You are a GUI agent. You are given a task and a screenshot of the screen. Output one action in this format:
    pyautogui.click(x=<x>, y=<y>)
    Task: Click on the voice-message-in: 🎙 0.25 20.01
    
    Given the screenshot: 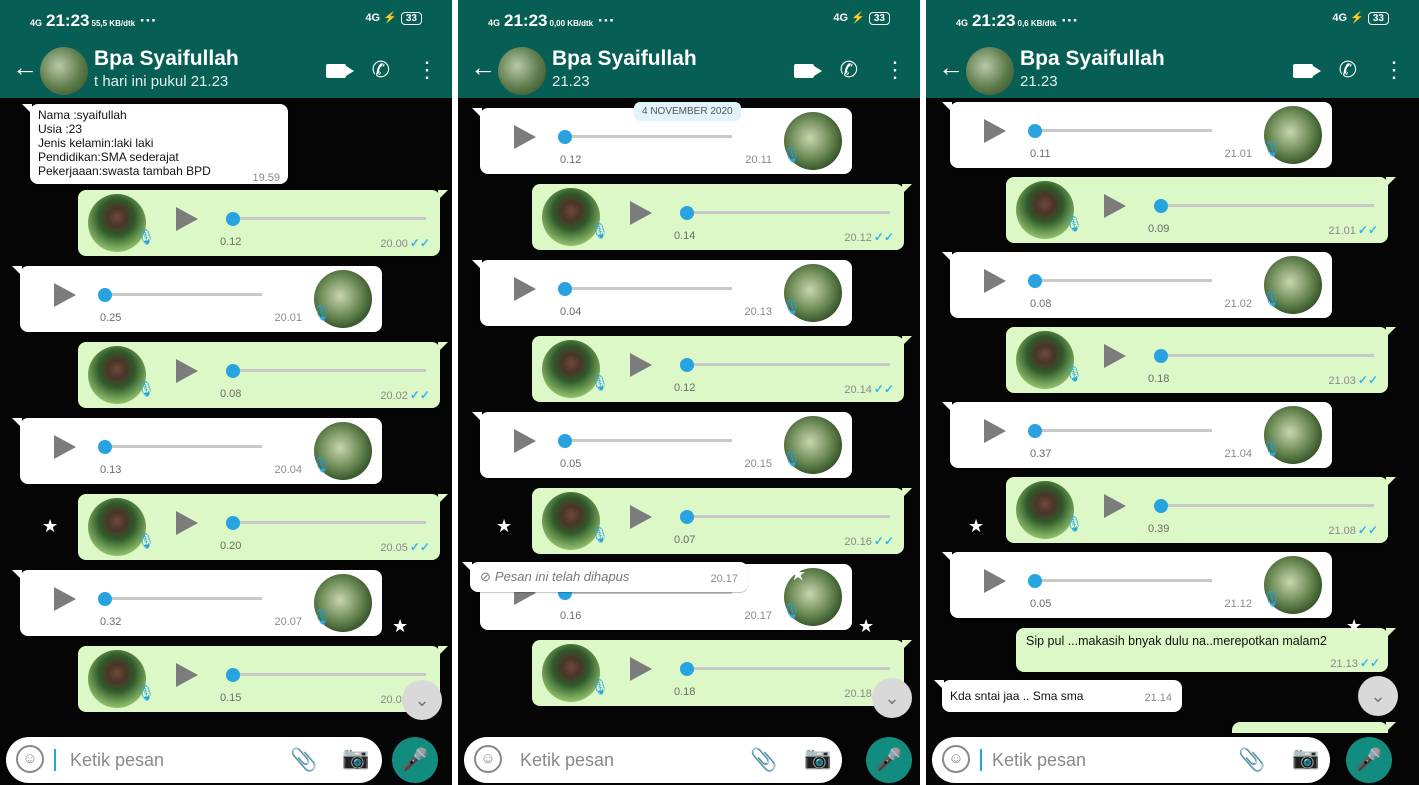 What is the action you would take?
    pyautogui.click(x=197, y=299)
    